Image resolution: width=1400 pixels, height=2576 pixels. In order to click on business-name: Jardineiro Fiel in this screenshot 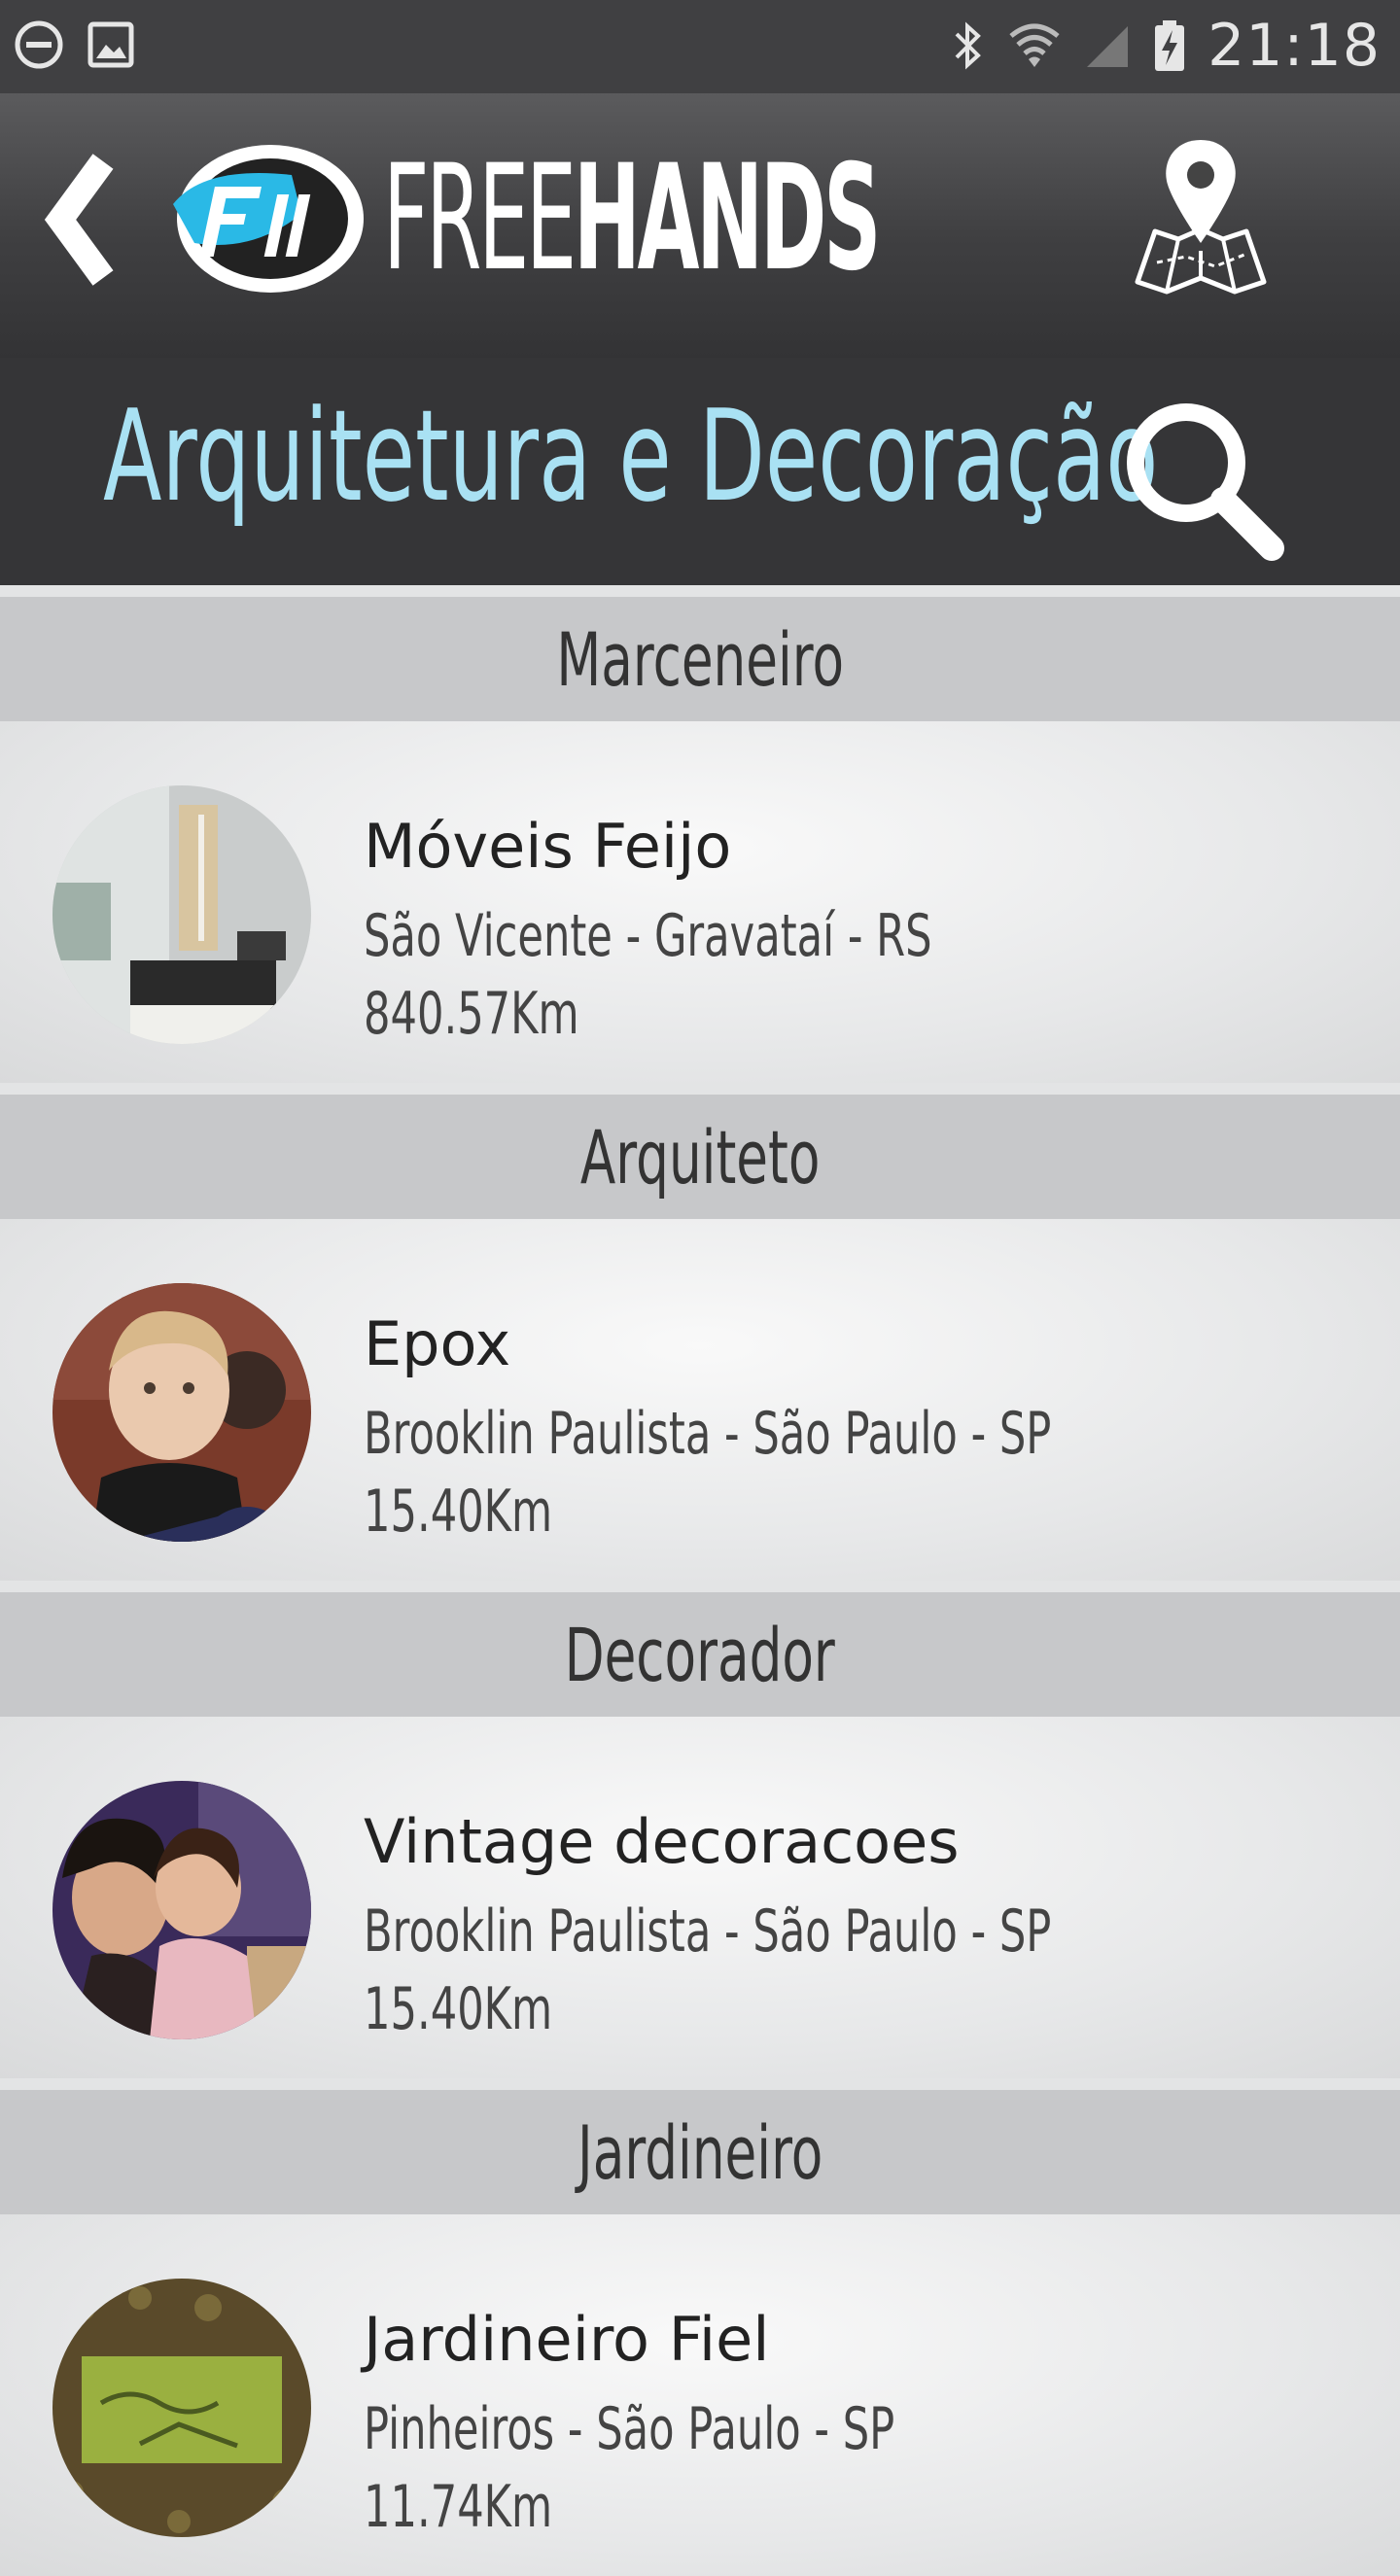, I will do `click(567, 2339)`.